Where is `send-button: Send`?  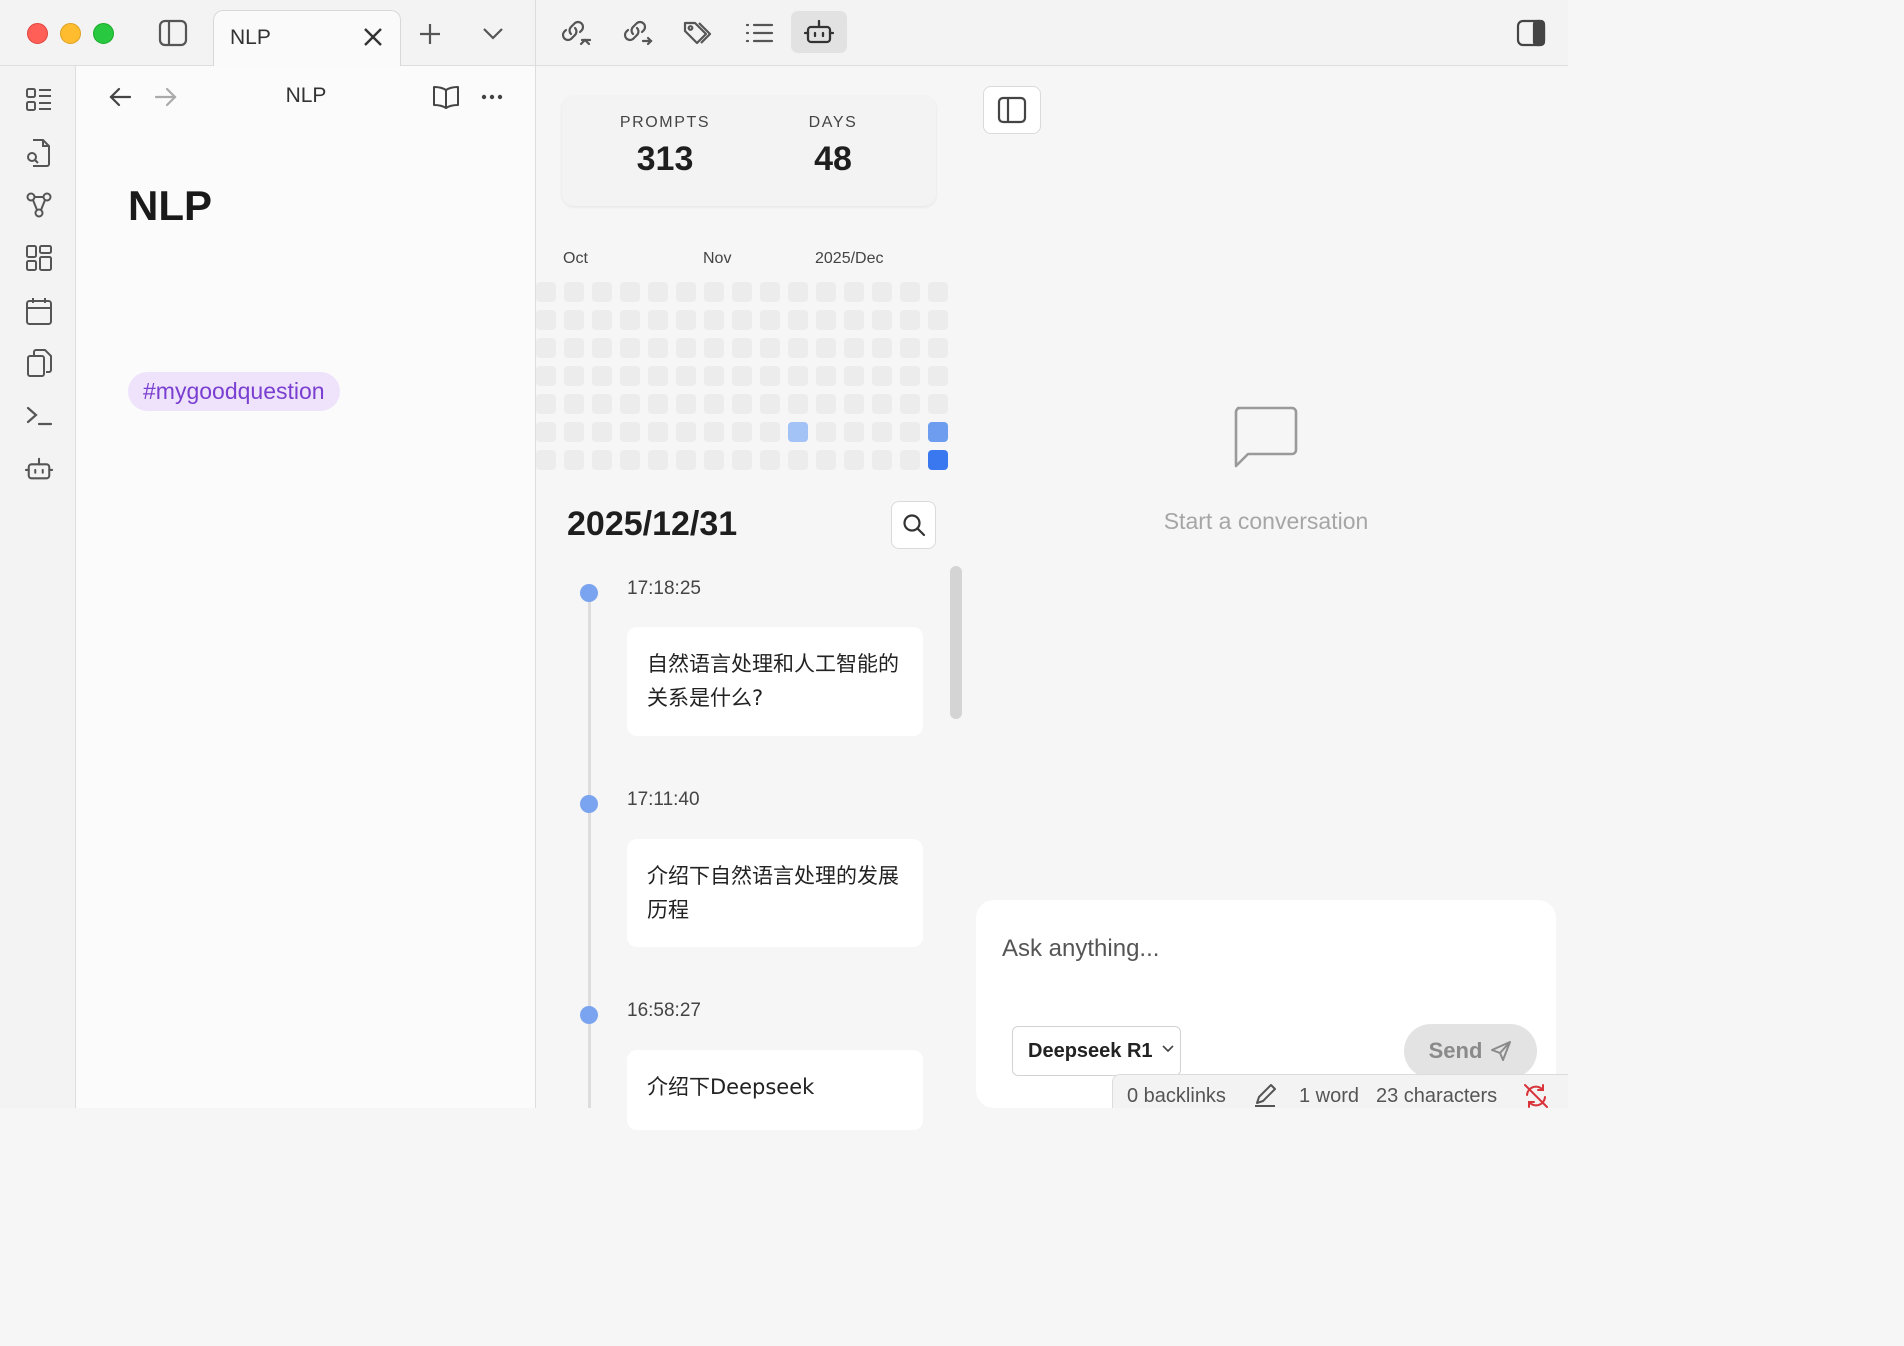 send-button: Send is located at coordinates (1470, 1051).